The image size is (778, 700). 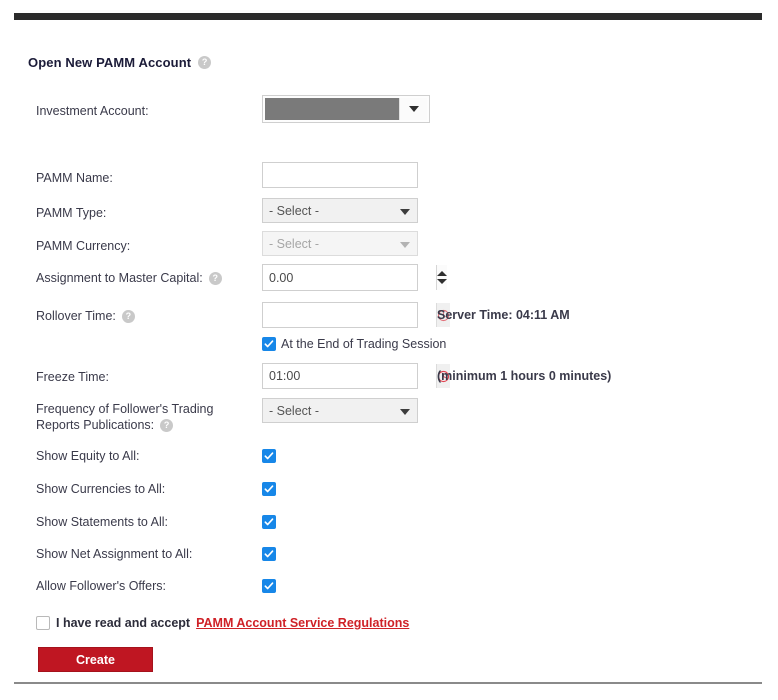 What do you see at coordinates (119, 278) in the screenshot?
I see `assignment-label-text: Assignment to Master Capital:` at bounding box center [119, 278].